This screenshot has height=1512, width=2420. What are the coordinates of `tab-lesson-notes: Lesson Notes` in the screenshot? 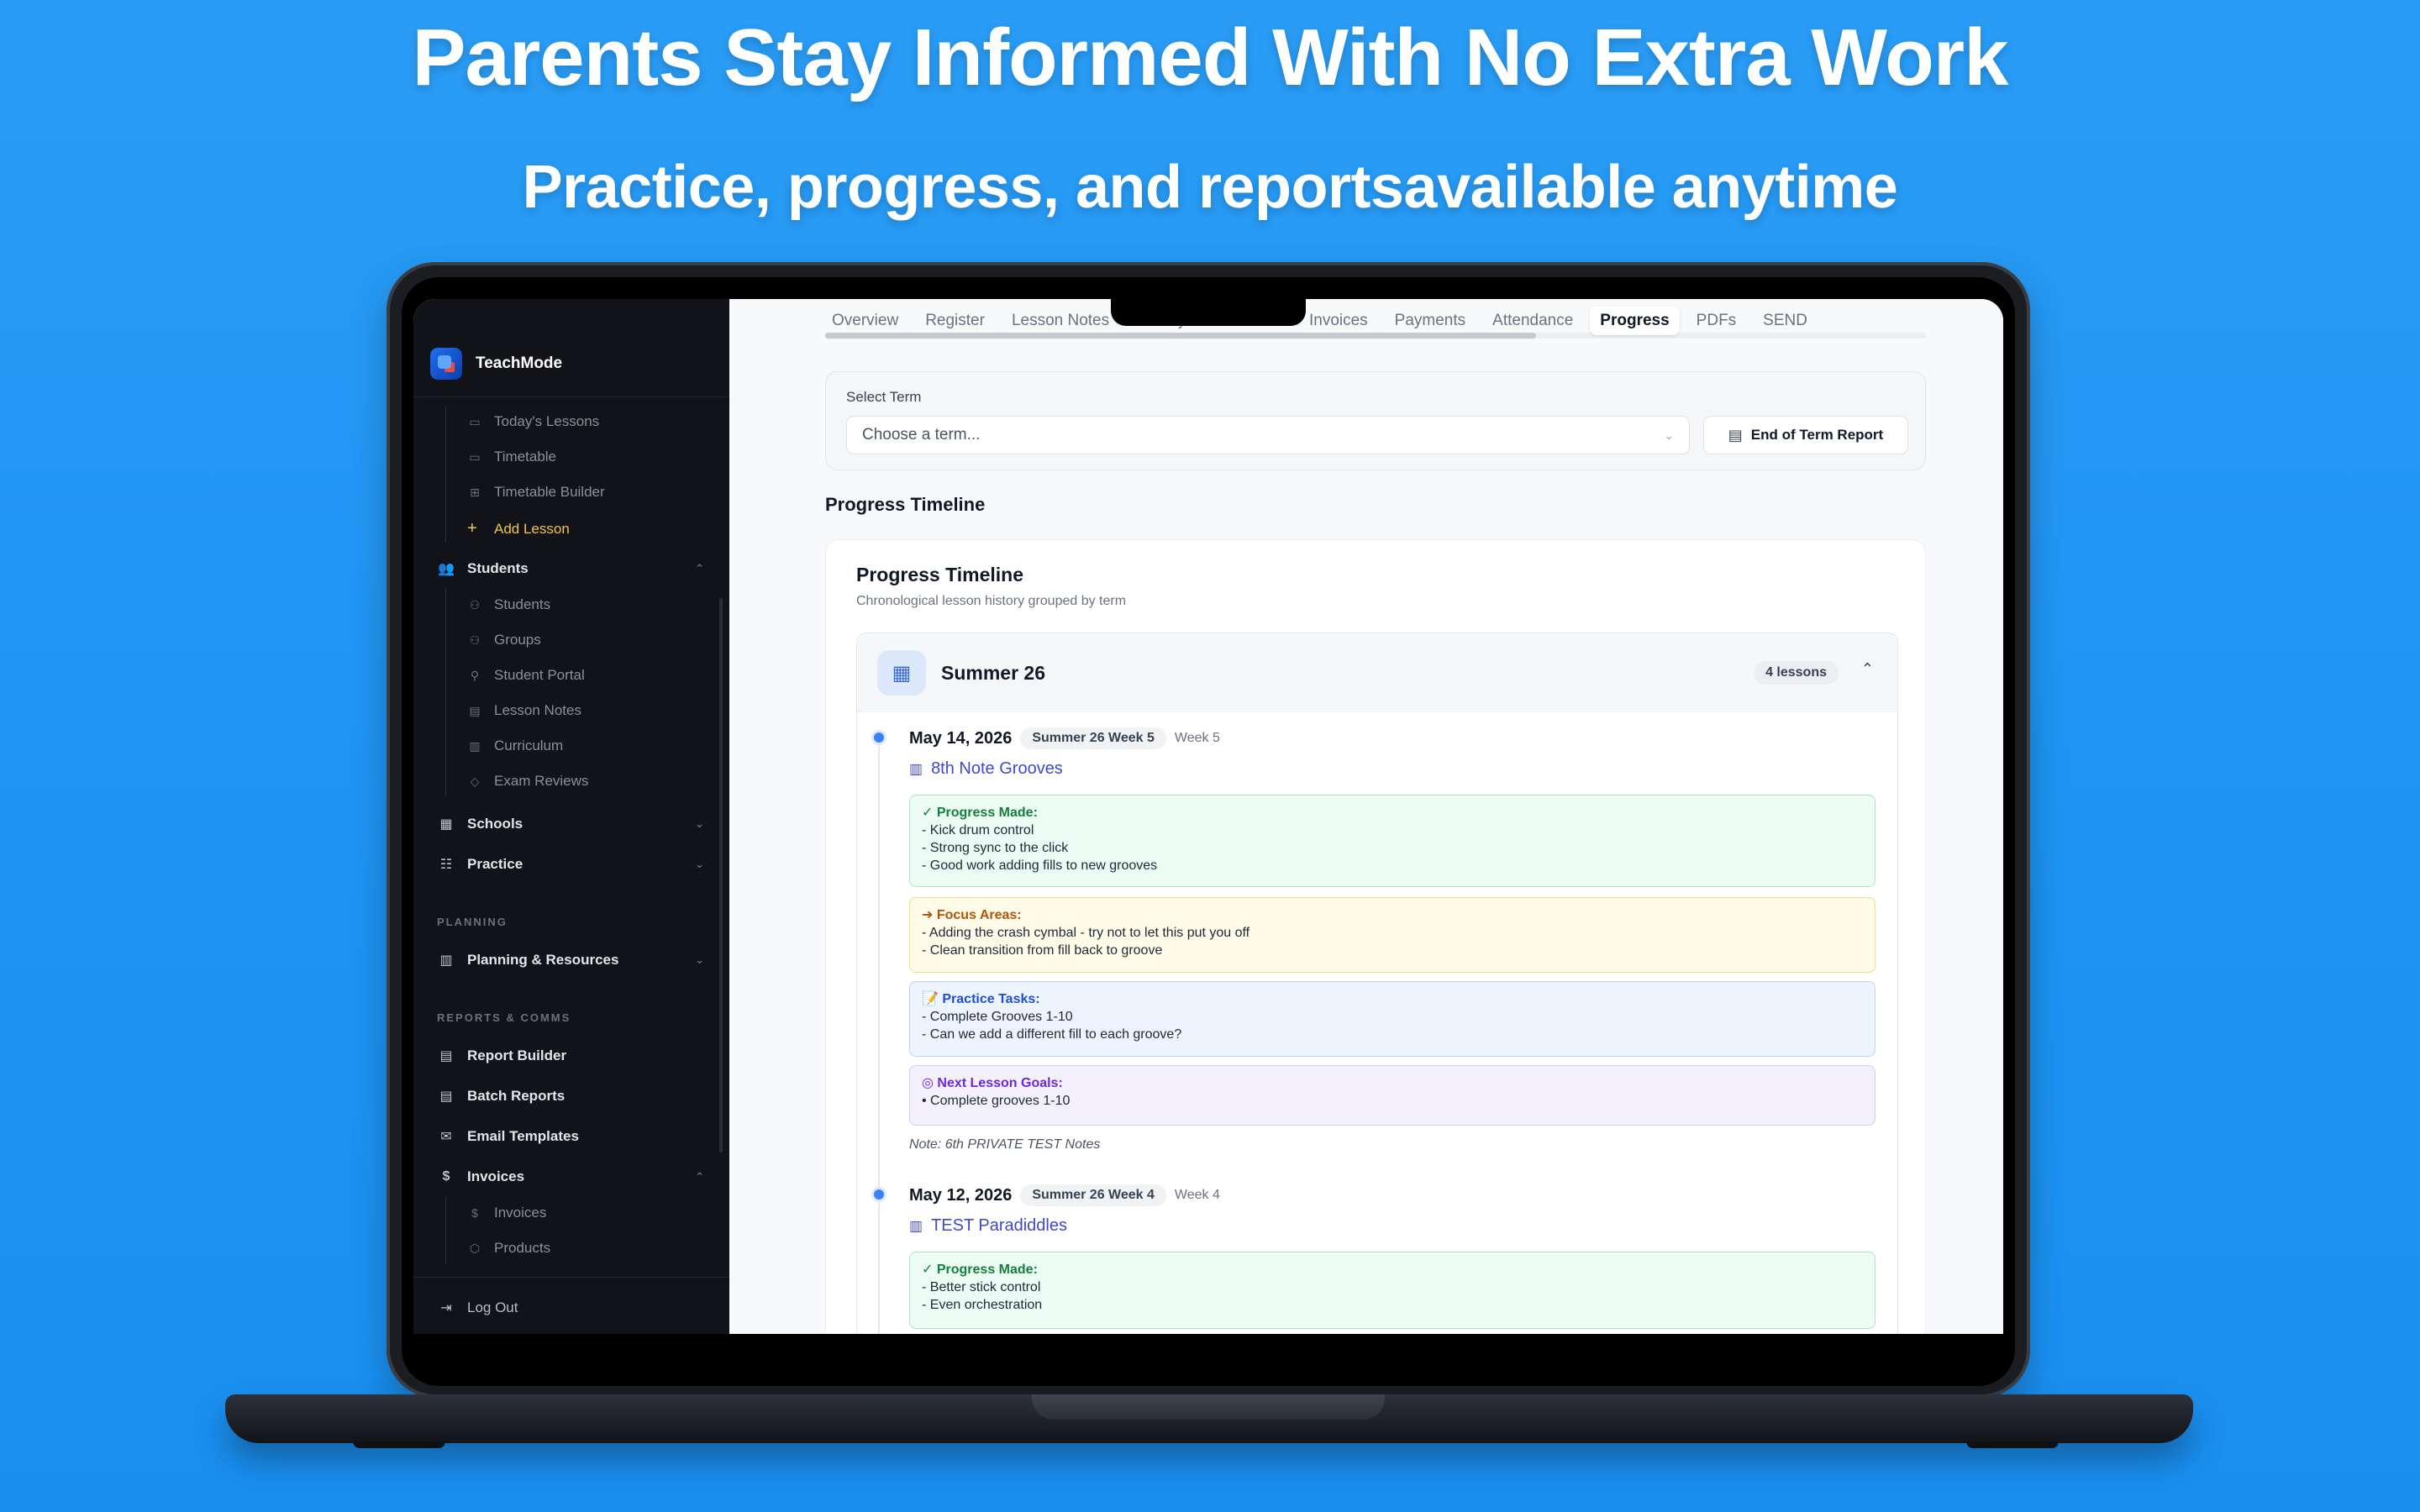 It's located at (1060, 321).